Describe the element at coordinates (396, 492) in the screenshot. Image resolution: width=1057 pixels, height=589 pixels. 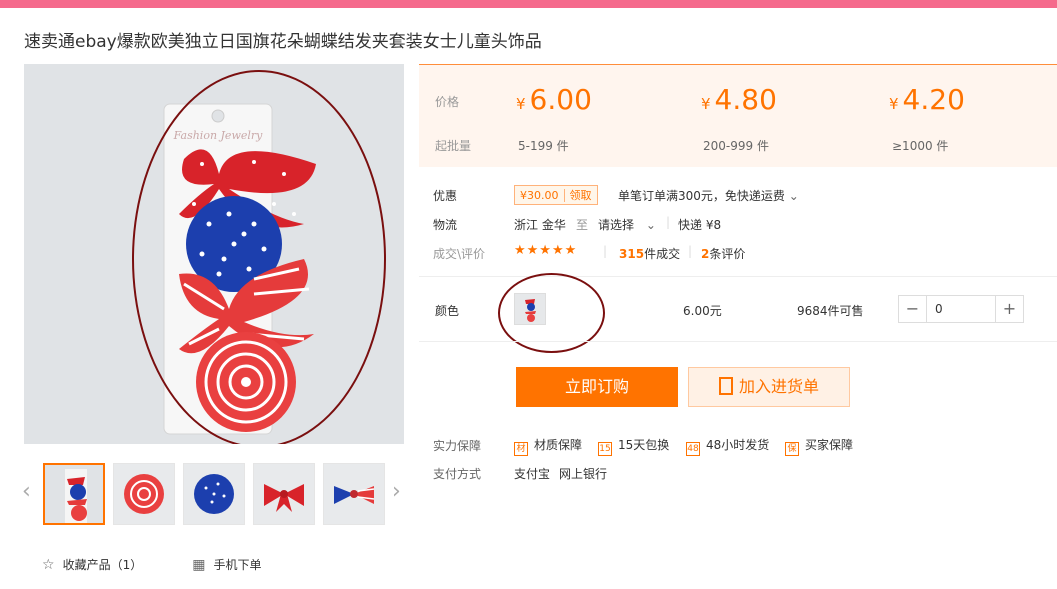
I see `chevron-right-icon: ›` at that location.